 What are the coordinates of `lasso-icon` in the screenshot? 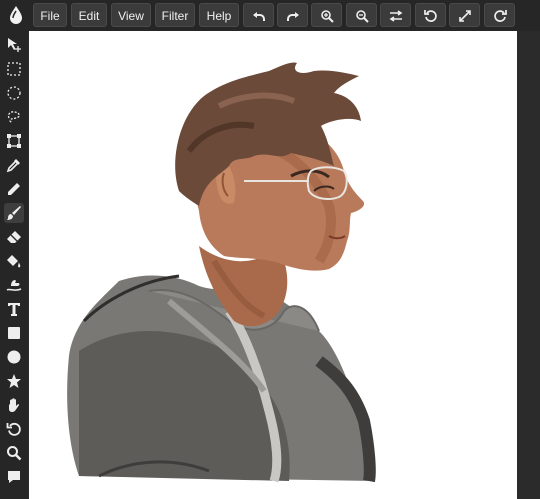 It's located at (13, 117).